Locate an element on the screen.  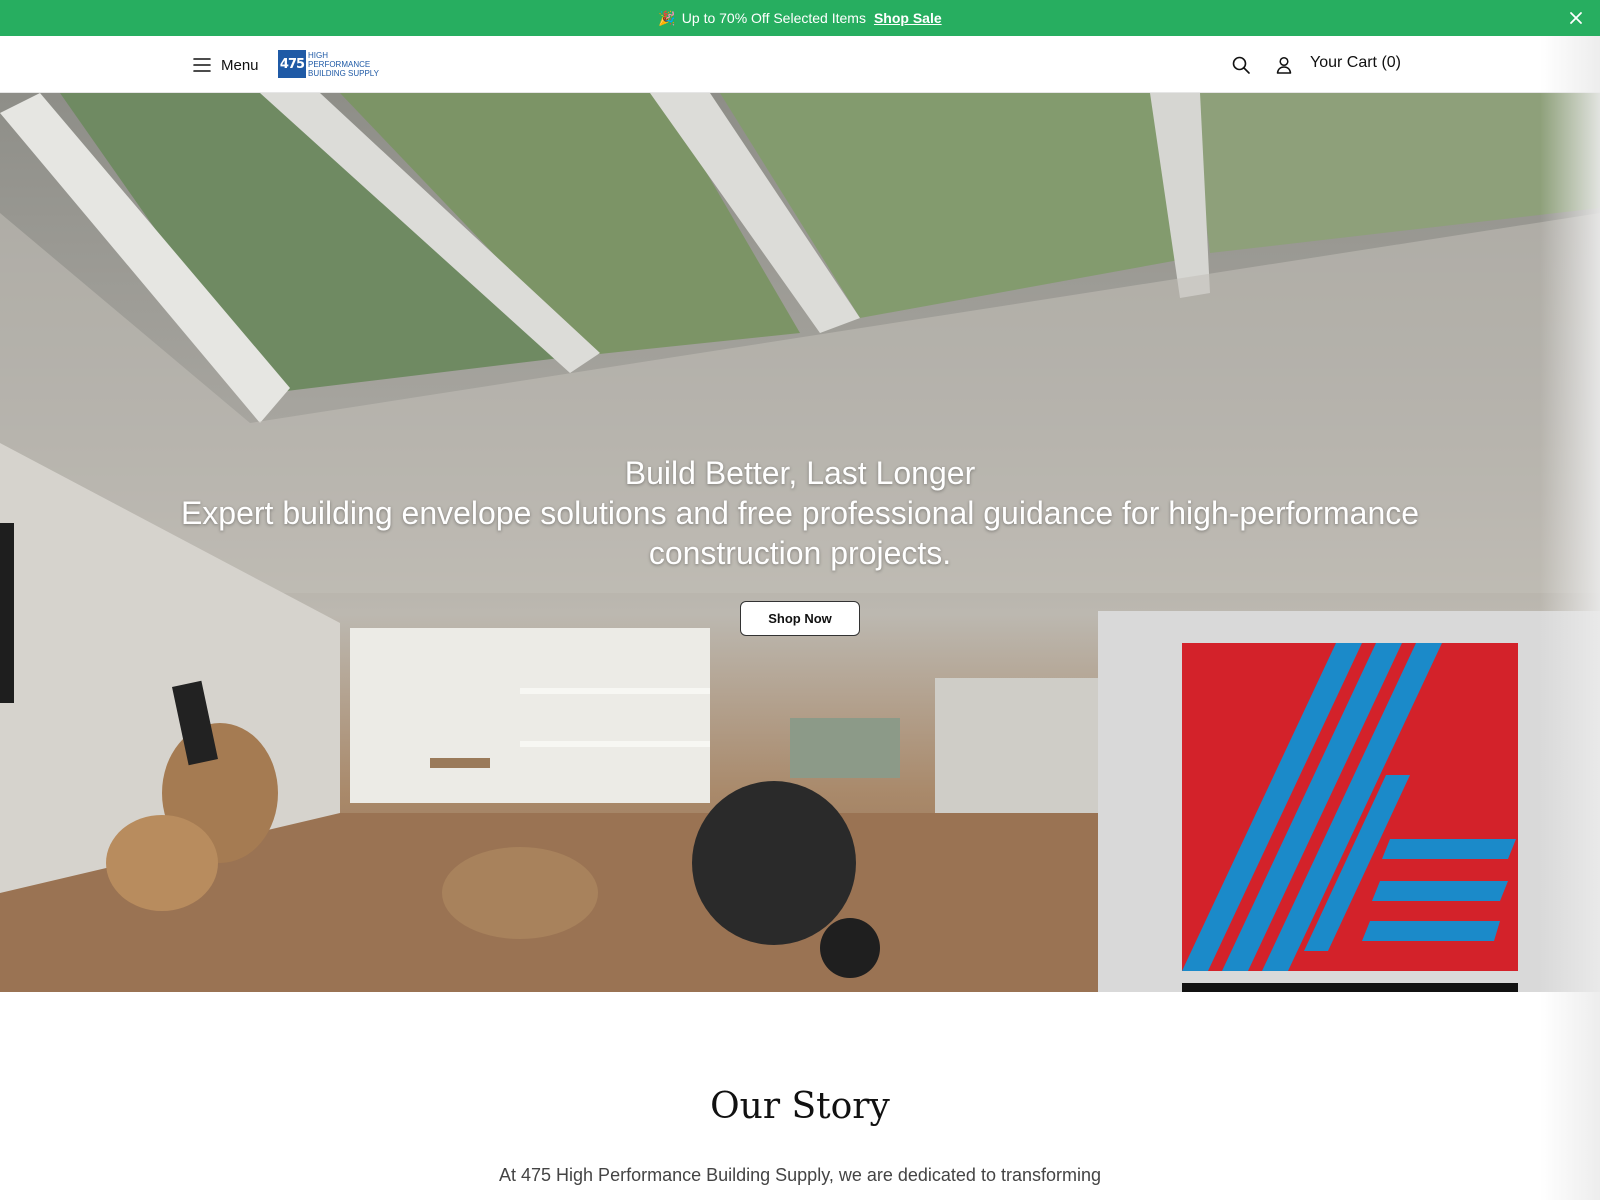
shelving is located at coordinates (530, 715).